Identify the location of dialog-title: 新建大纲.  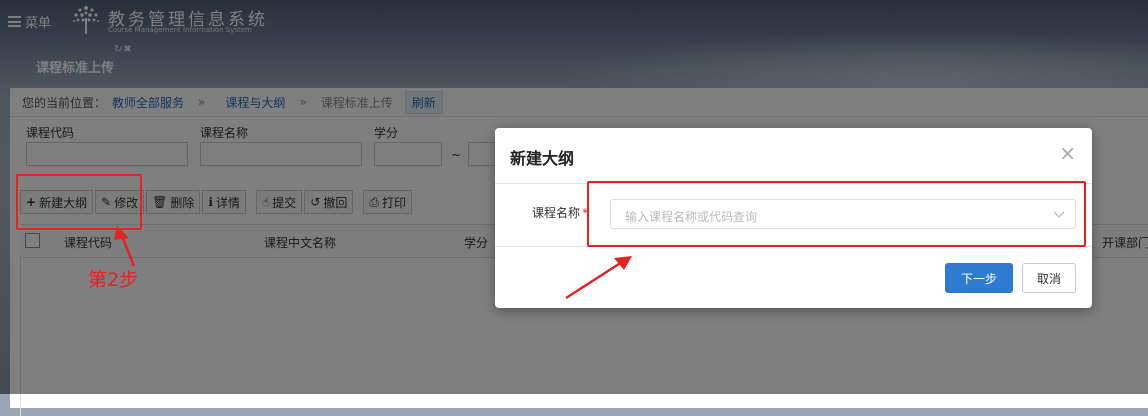
(542, 158).